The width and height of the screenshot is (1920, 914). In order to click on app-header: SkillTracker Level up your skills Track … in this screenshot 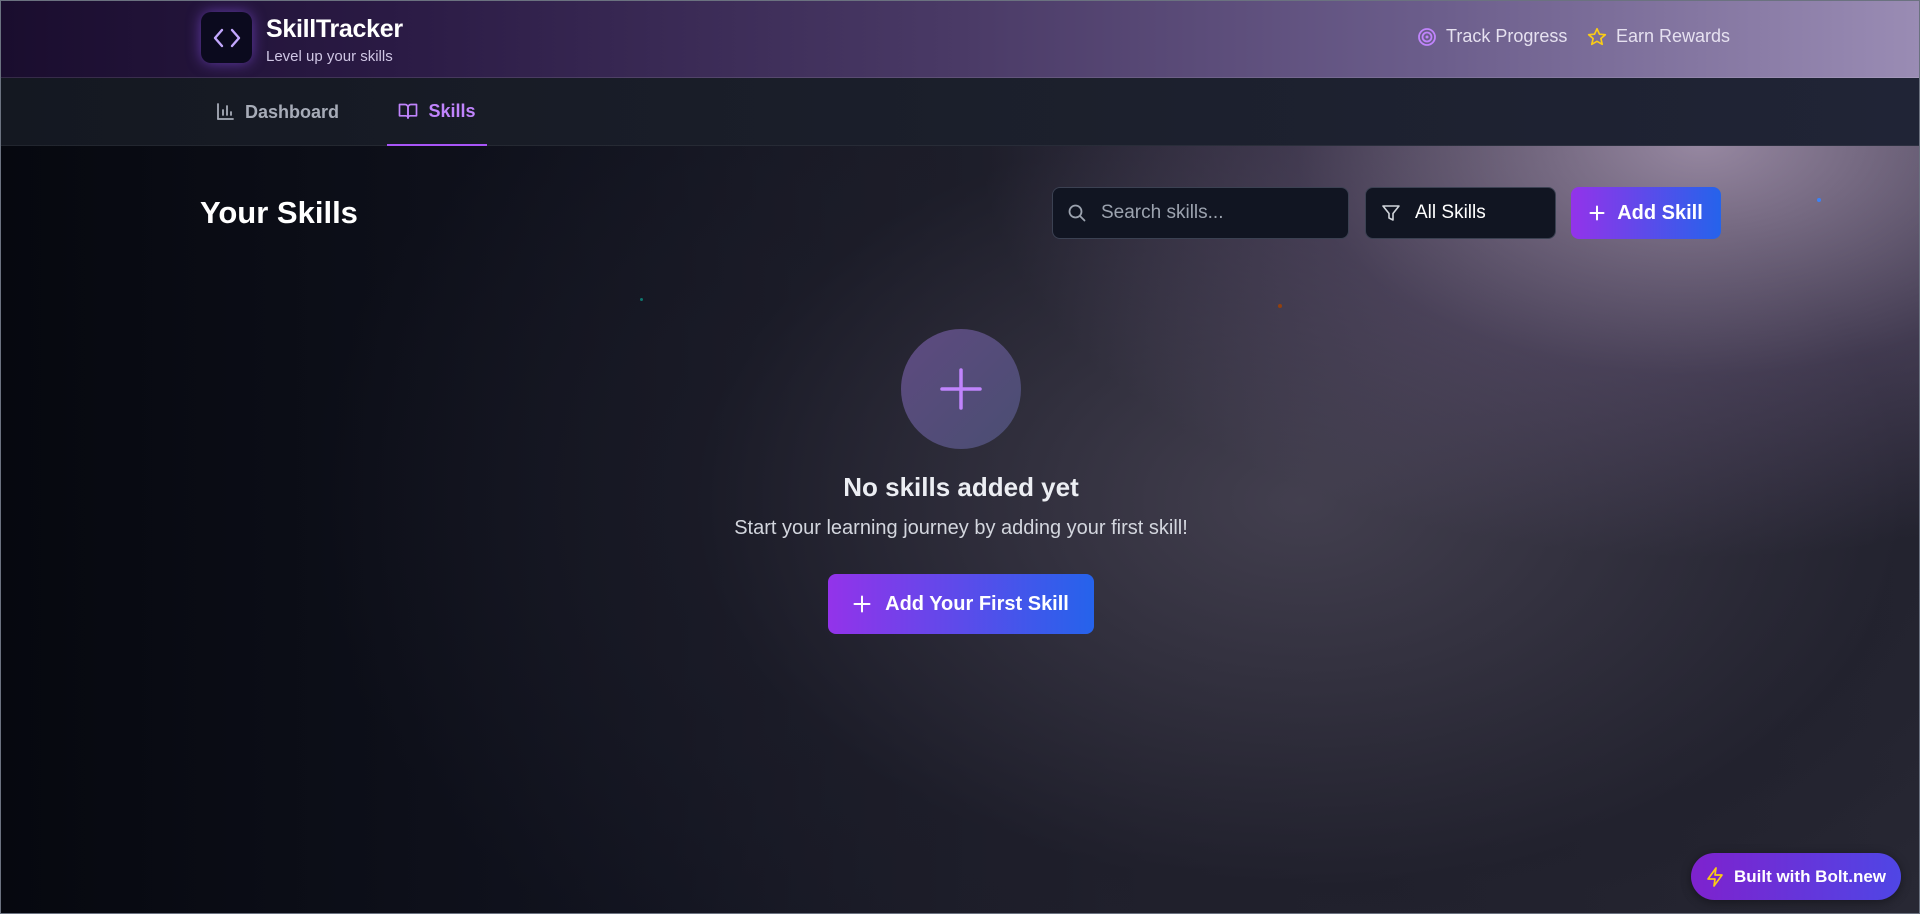, I will do `click(960, 39)`.